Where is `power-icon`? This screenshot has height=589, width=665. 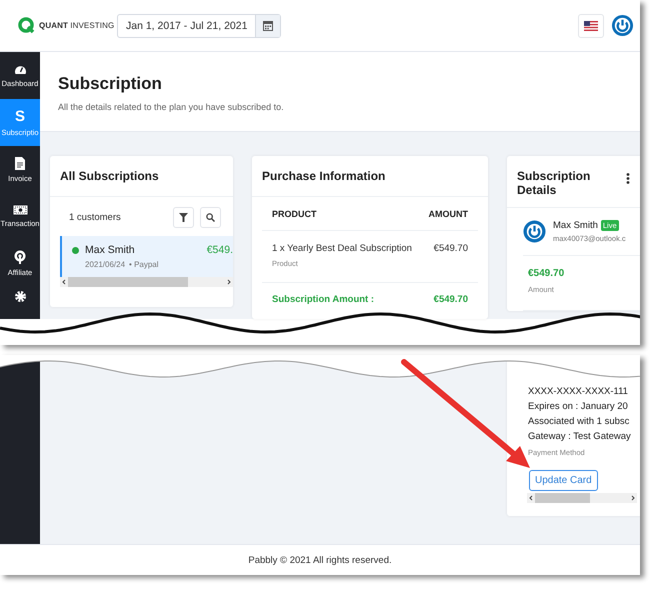
power-icon is located at coordinates (622, 25).